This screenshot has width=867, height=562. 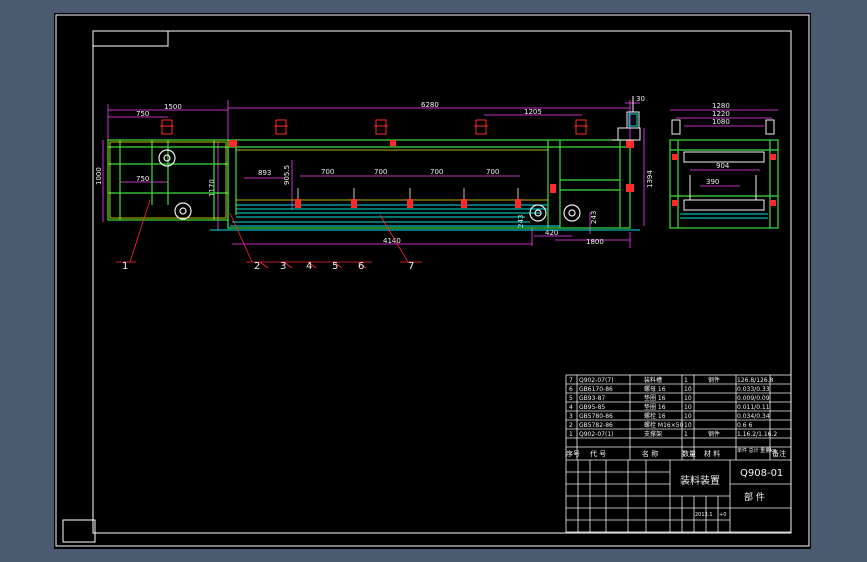 What do you see at coordinates (755, 380) in the screenshot?
I see `part-weight: 126.8/126.8` at bounding box center [755, 380].